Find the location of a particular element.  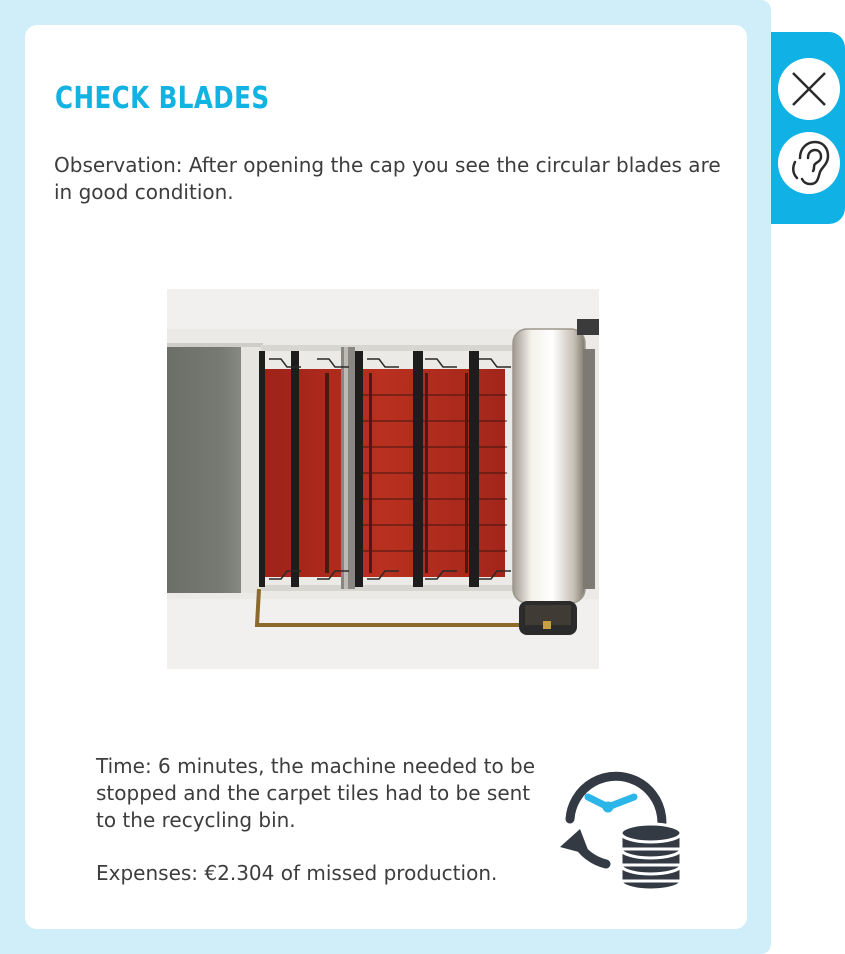

side-toolbar is located at coordinates (808, 128).